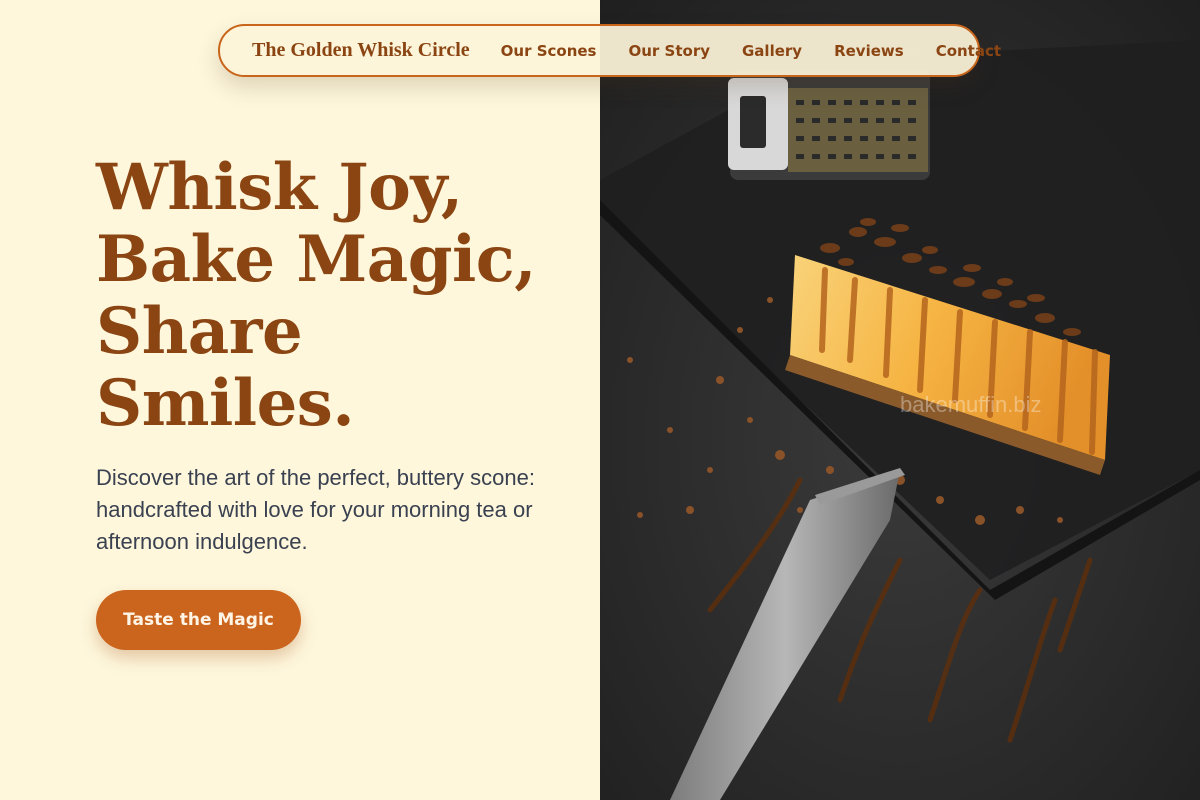  What do you see at coordinates (199, 331) in the screenshot?
I see `hero-title-line: Share` at bounding box center [199, 331].